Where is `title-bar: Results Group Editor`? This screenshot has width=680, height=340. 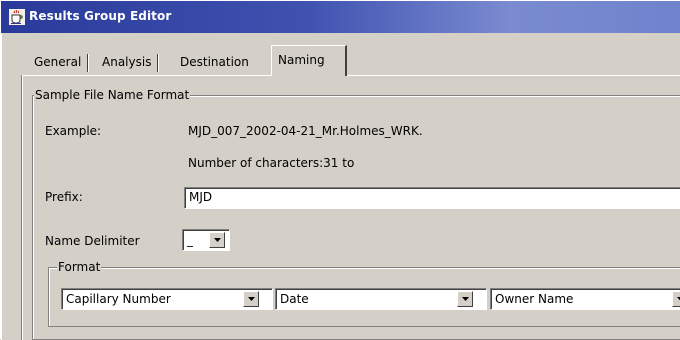 title-bar: Results Group Editor is located at coordinates (340, 17).